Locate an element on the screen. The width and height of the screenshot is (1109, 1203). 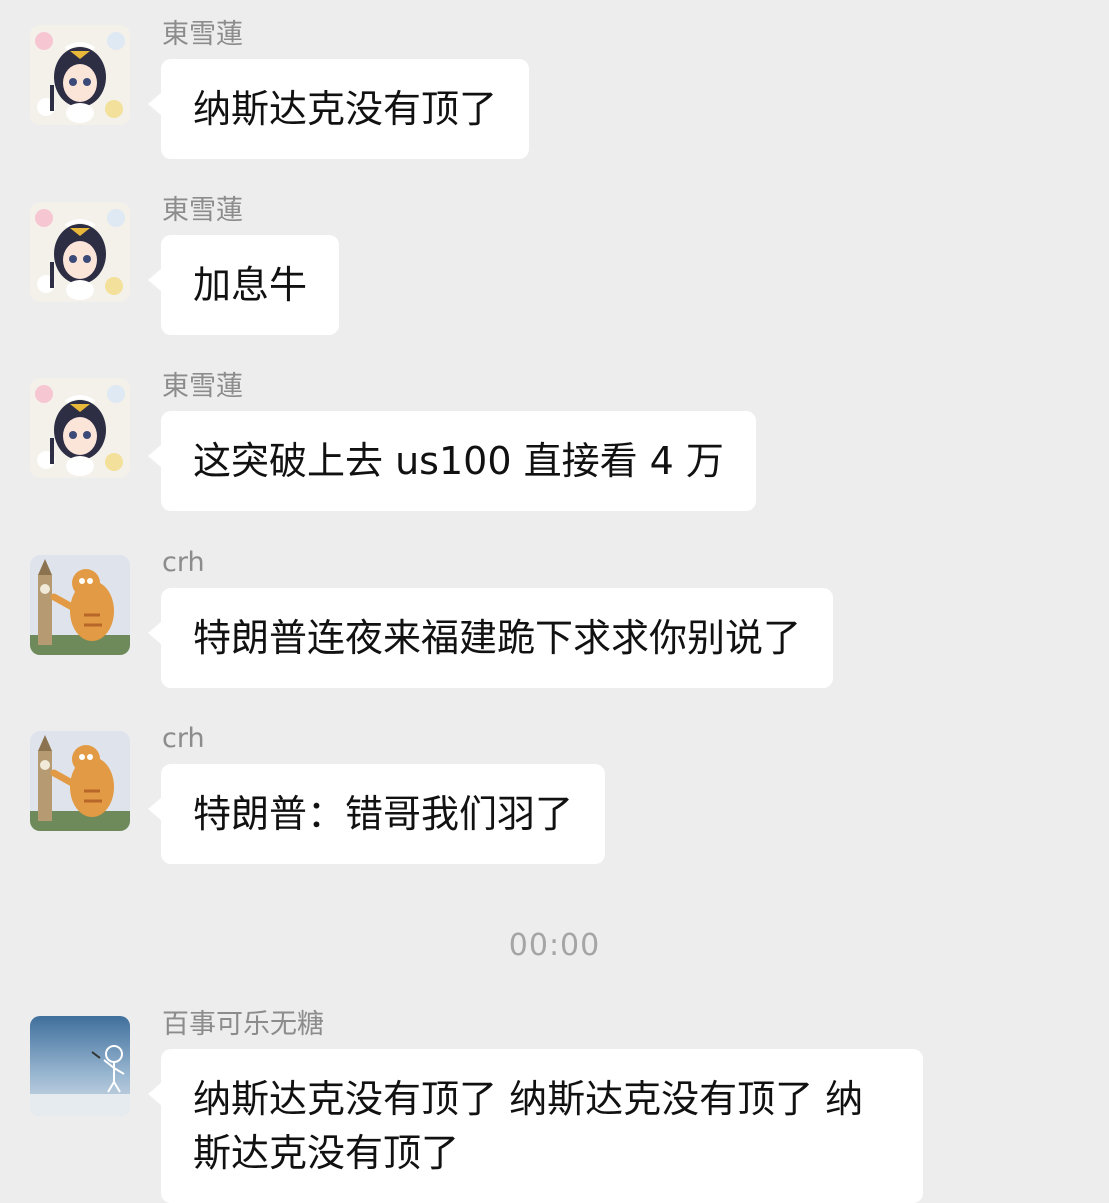
message-bubble: 这突破上去 us100 直接看 4 万 is located at coordinates (452, 461).